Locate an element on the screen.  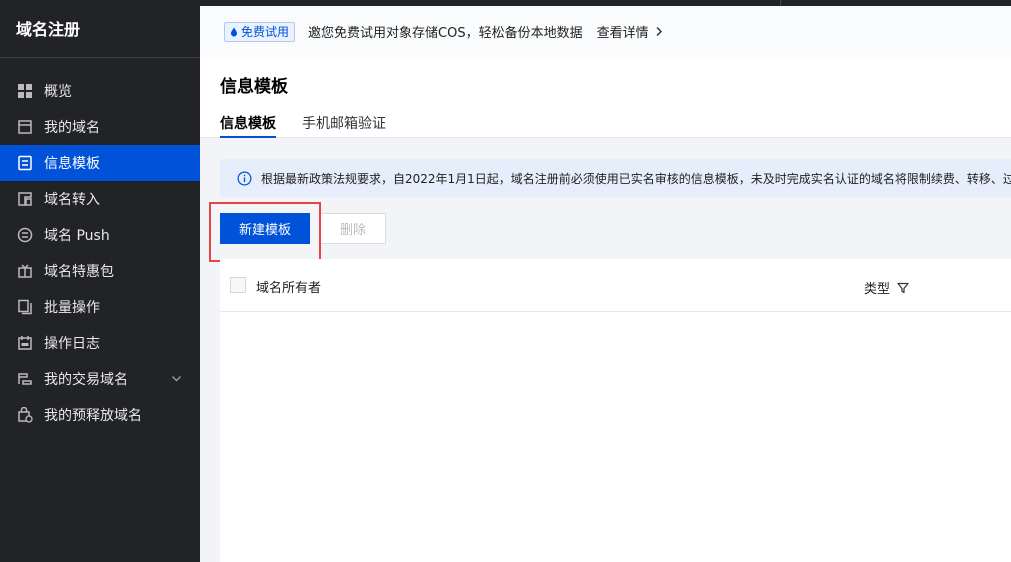
promo-link-label: 查看详情 is located at coordinates (622, 33).